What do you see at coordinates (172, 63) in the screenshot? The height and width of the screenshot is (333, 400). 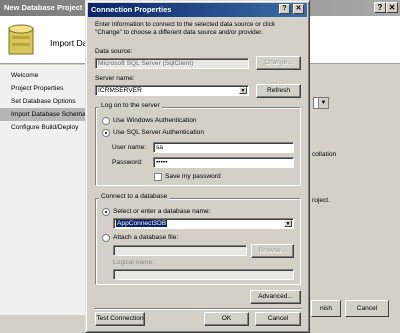 I see `data-source-field: Microsoft SQL Server (SqlClient)` at bounding box center [172, 63].